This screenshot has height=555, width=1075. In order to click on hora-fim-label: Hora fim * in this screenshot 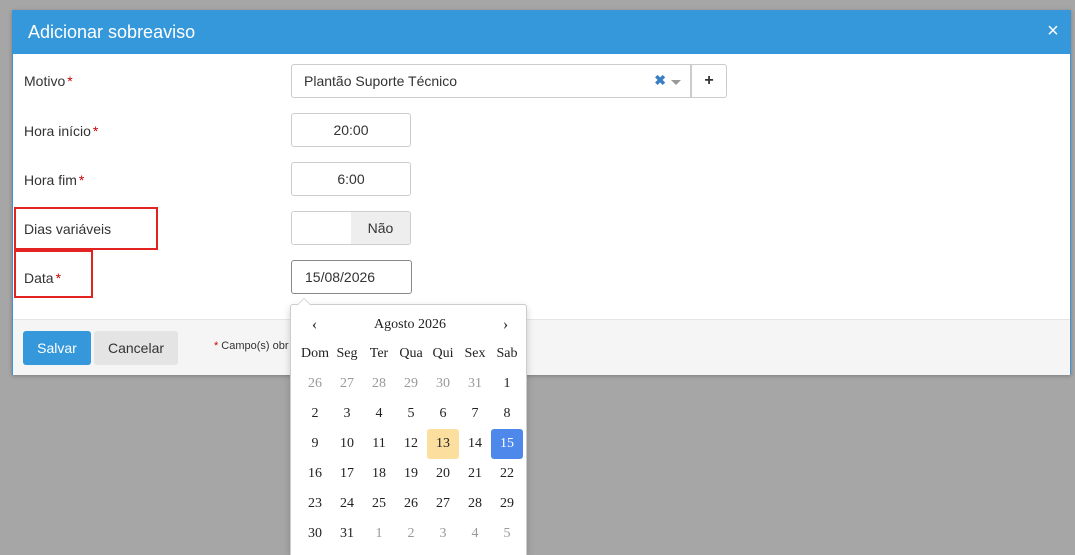, I will do `click(54, 180)`.